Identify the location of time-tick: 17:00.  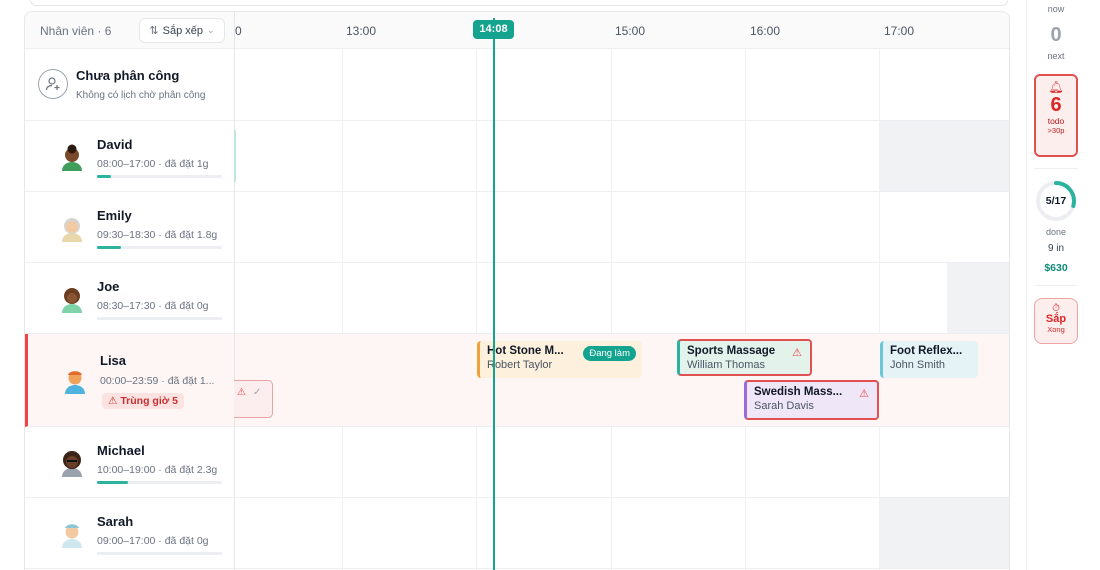
(899, 31).